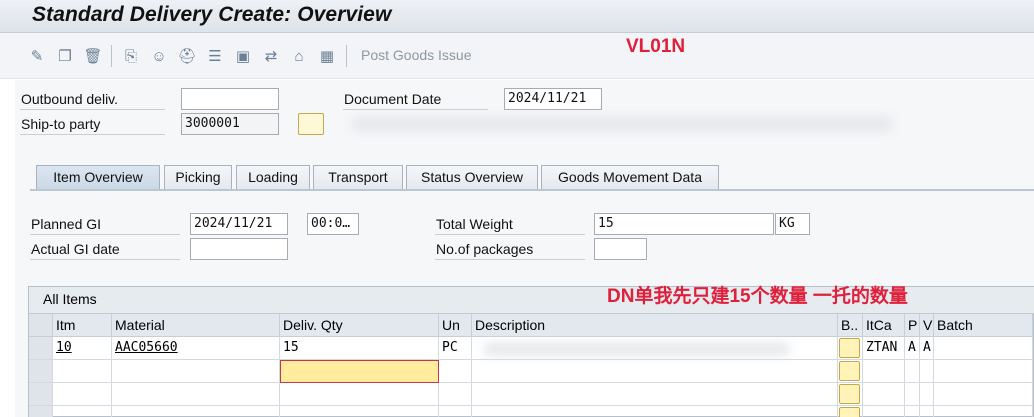 This screenshot has height=417, width=1034. Describe the element at coordinates (927, 325) in the screenshot. I see `column-v: V` at that location.